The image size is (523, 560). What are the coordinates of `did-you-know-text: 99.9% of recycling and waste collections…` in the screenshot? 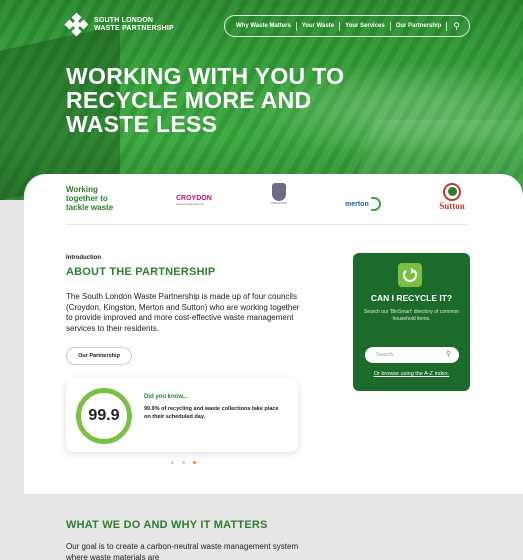 It's located at (211, 413).